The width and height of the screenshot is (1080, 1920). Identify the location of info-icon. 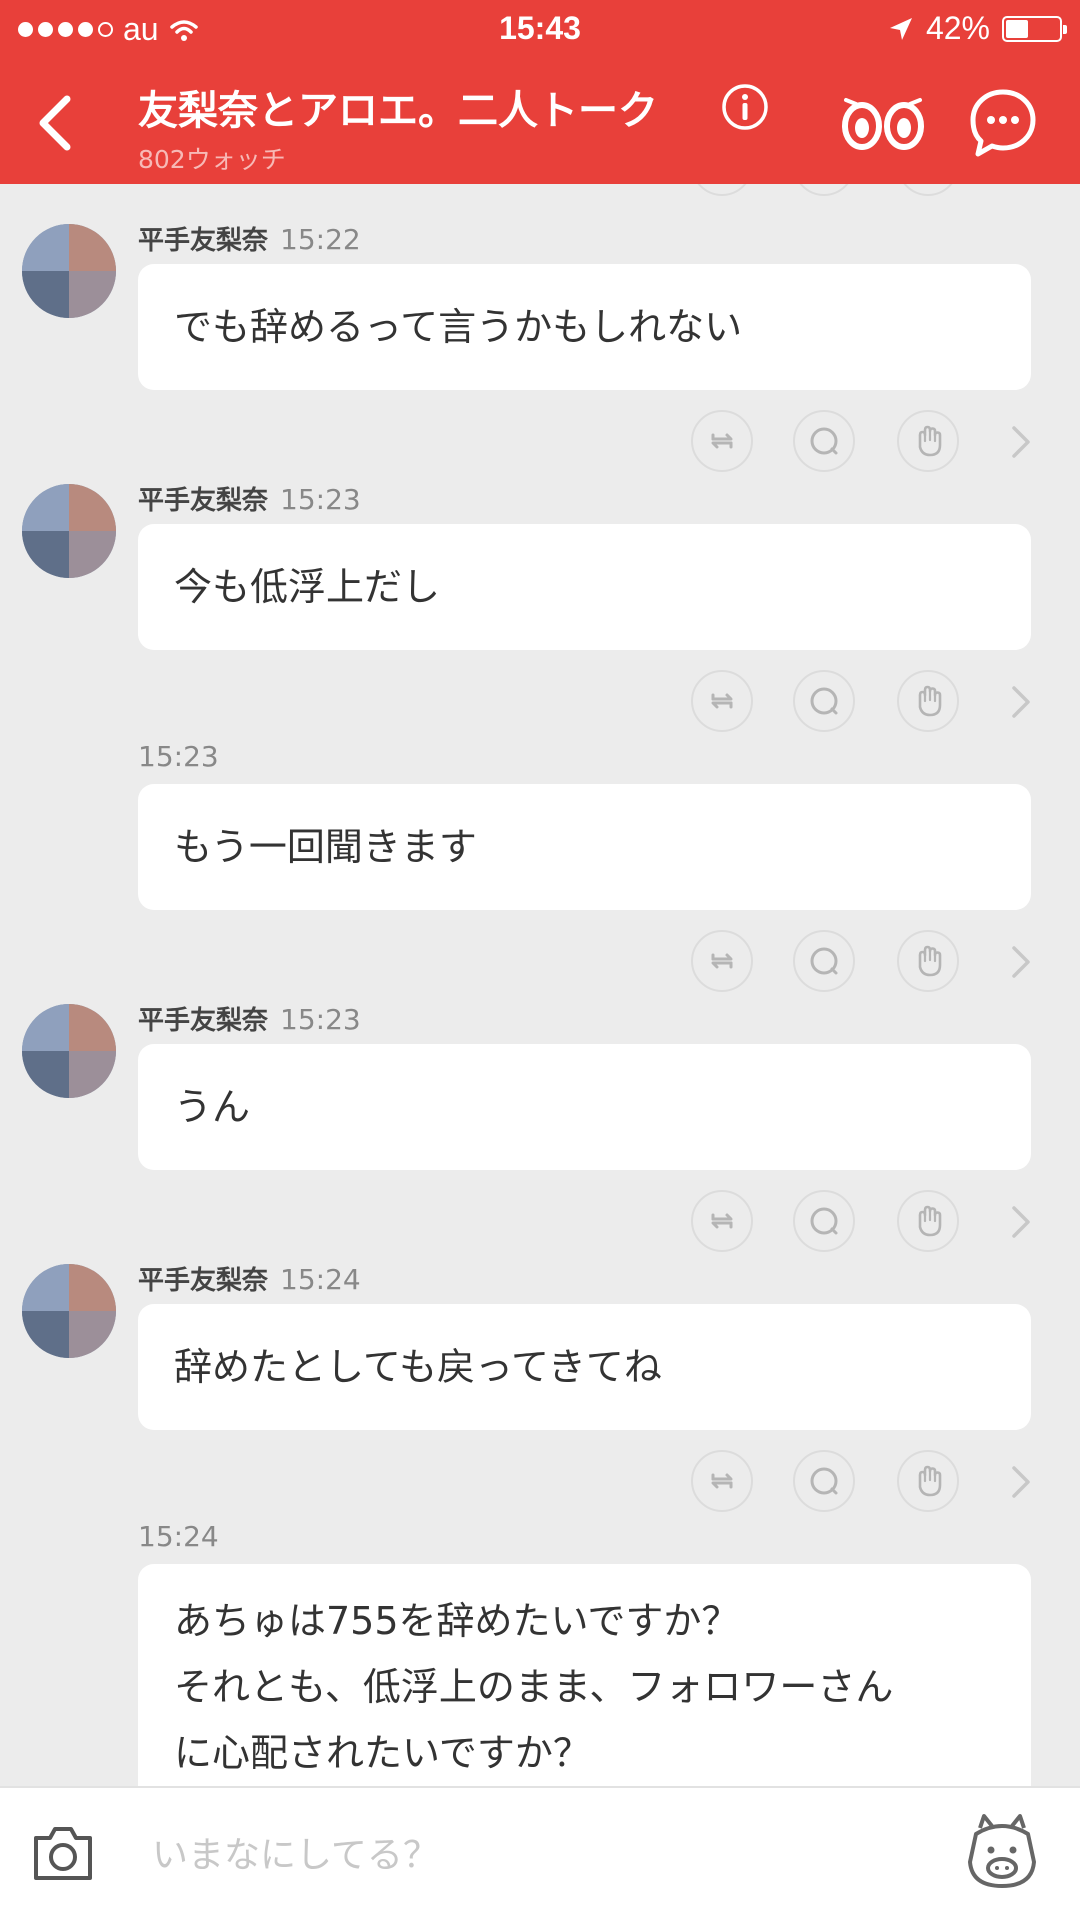
(745, 107).